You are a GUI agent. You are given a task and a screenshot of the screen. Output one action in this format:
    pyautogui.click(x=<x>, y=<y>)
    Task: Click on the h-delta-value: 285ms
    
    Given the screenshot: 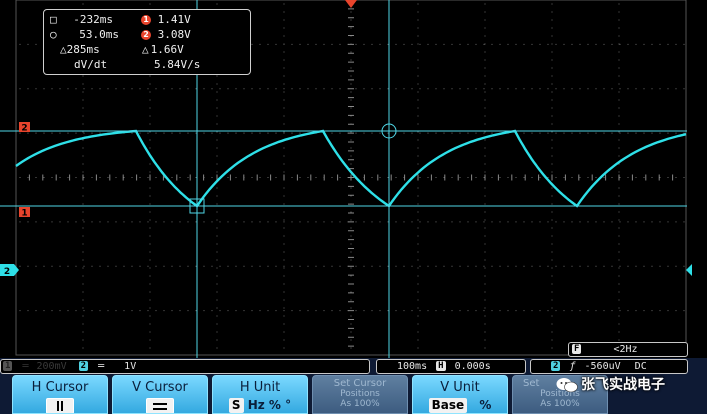 What is the action you would take?
    pyautogui.click(x=83, y=49)
    